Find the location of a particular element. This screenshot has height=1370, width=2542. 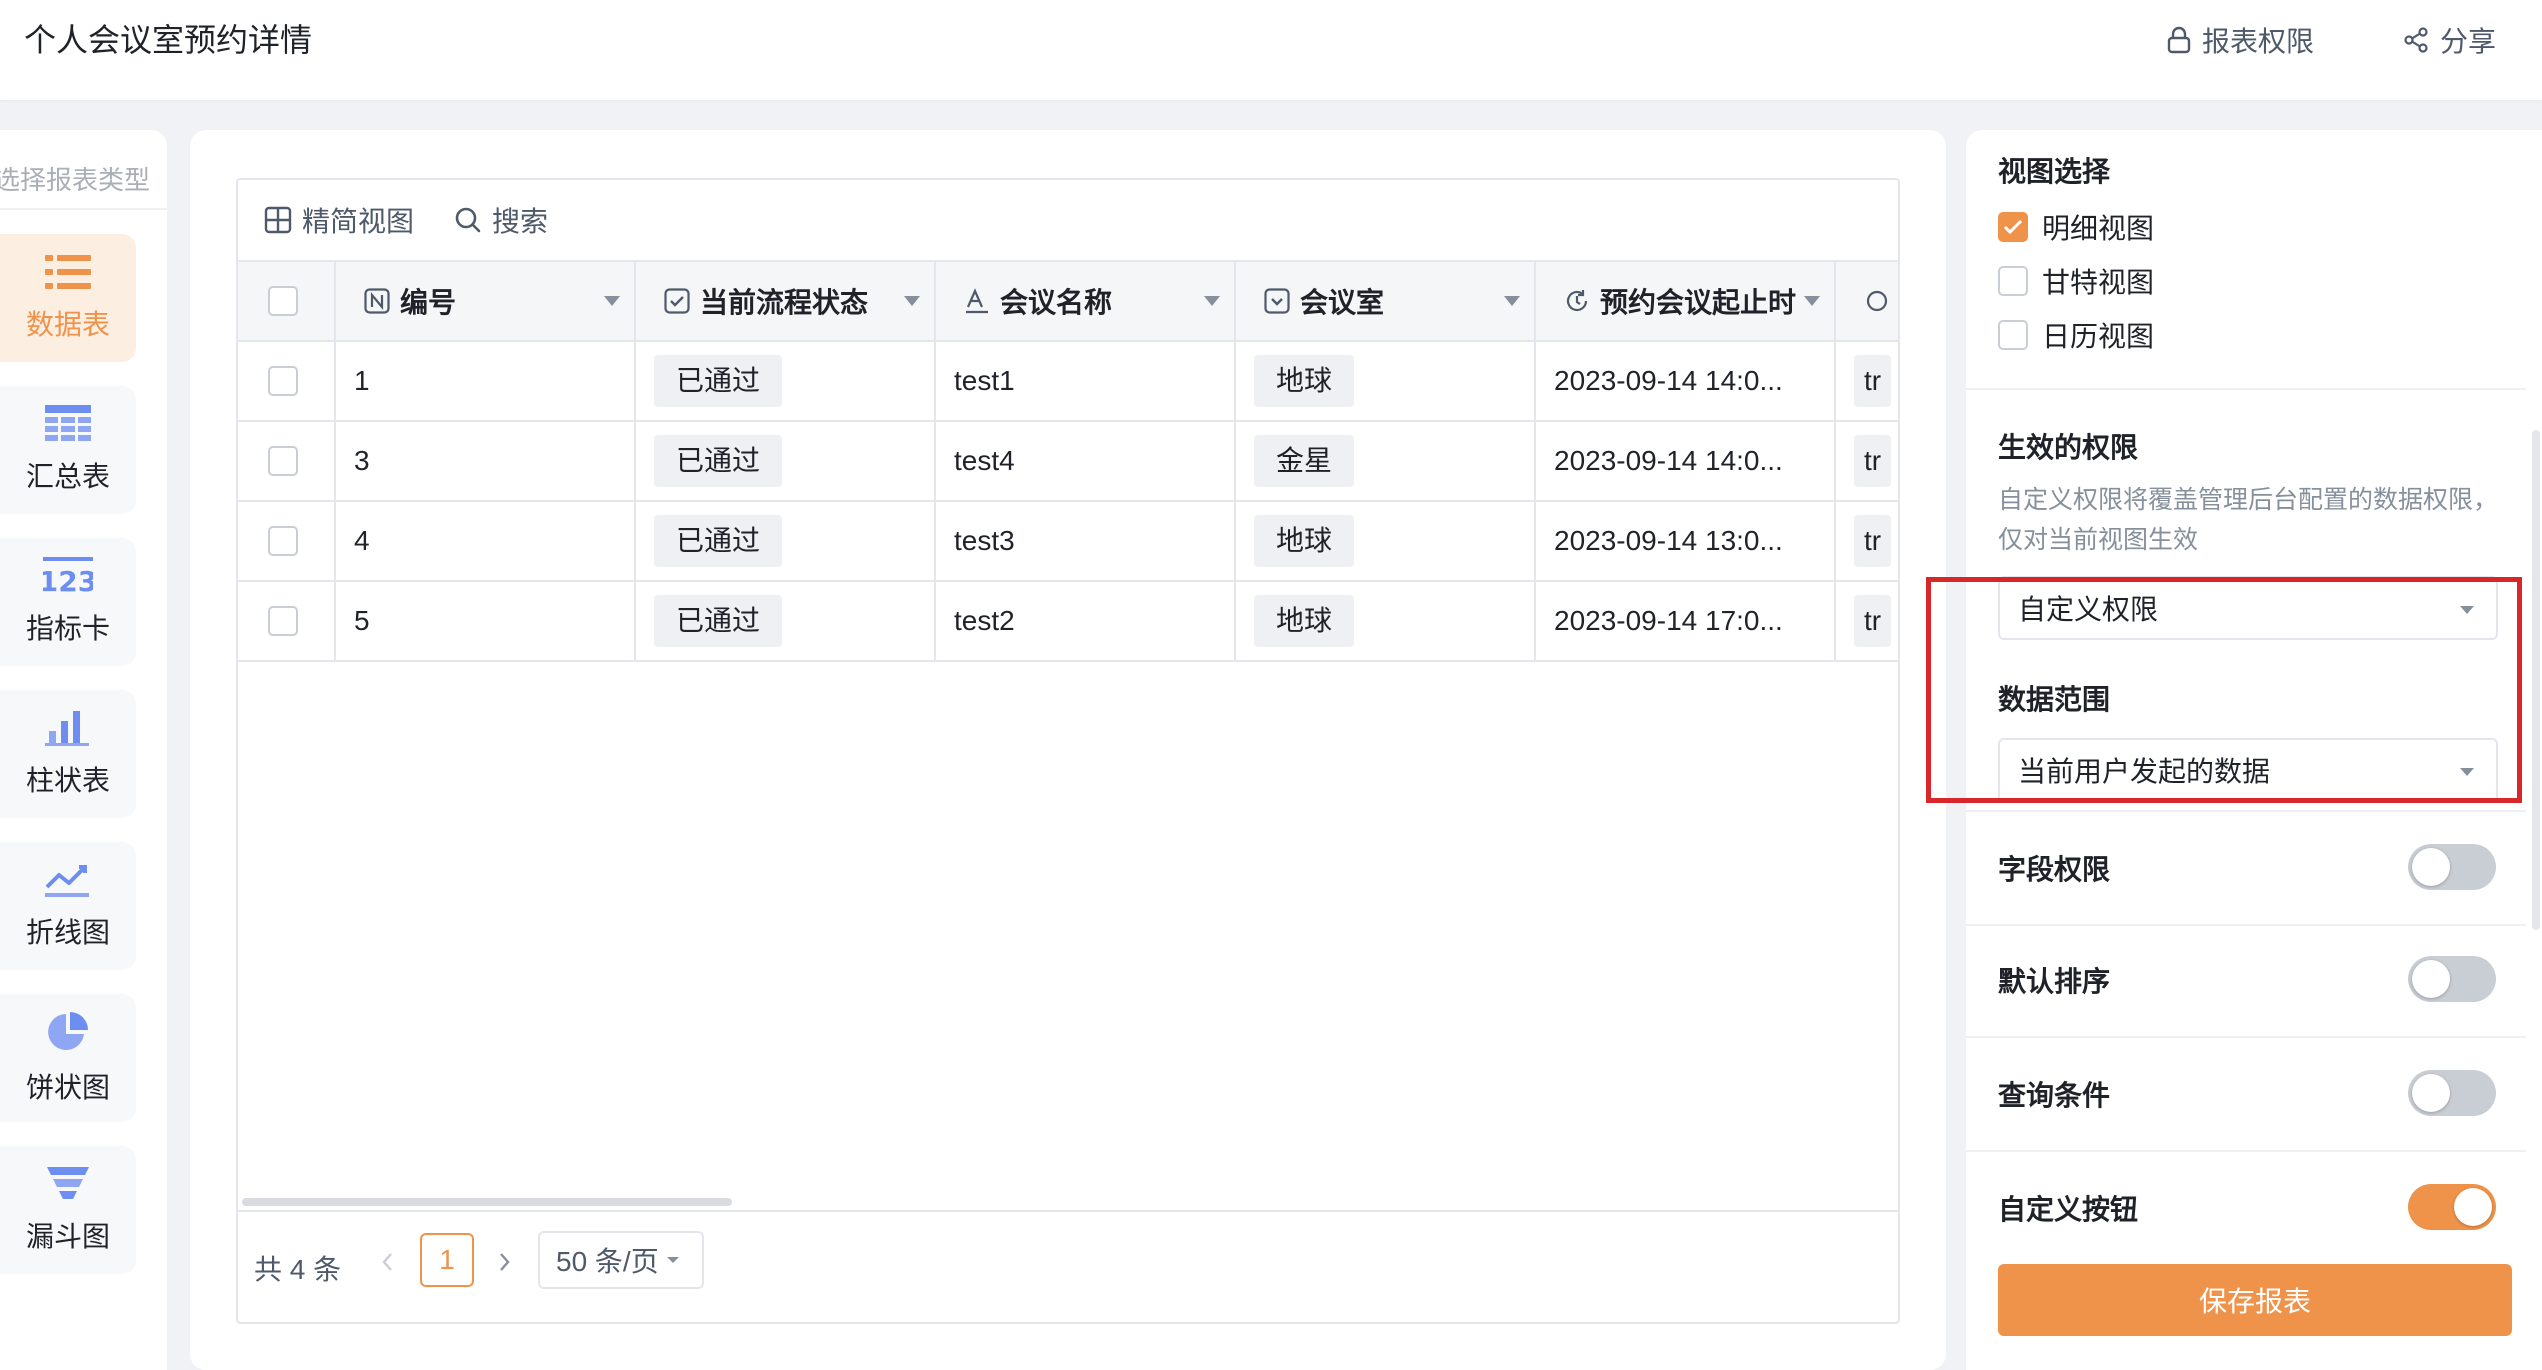

cell-meeting-name: test3 is located at coordinates (1086, 541).